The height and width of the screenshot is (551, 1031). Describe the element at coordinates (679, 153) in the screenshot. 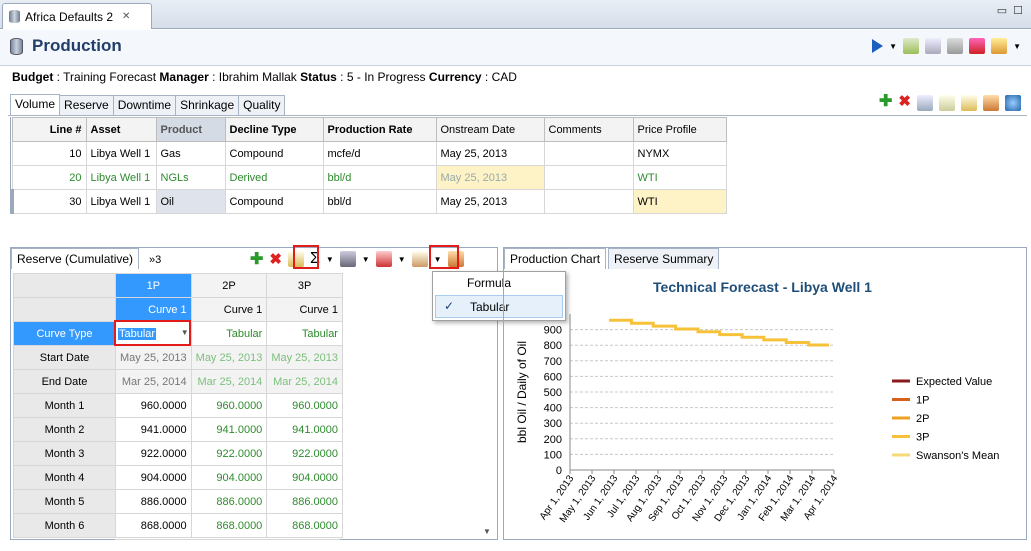

I see `cell-price-profile: NYMX` at that location.